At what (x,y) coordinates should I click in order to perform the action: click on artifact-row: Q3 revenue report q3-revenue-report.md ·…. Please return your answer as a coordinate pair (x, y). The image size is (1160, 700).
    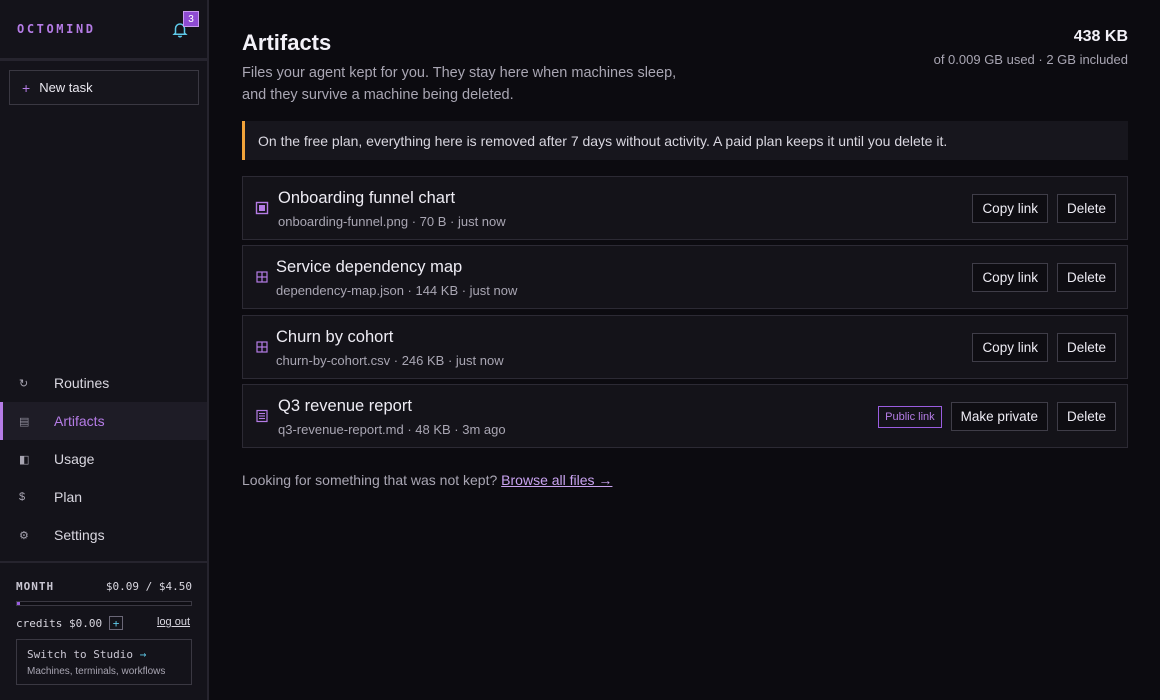
    Looking at the image, I should click on (685, 416).